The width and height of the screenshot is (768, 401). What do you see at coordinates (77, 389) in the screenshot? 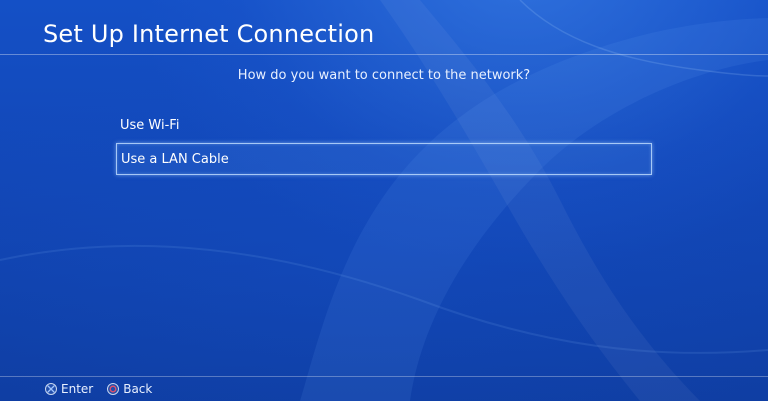
I see `enter-label: Enter` at bounding box center [77, 389].